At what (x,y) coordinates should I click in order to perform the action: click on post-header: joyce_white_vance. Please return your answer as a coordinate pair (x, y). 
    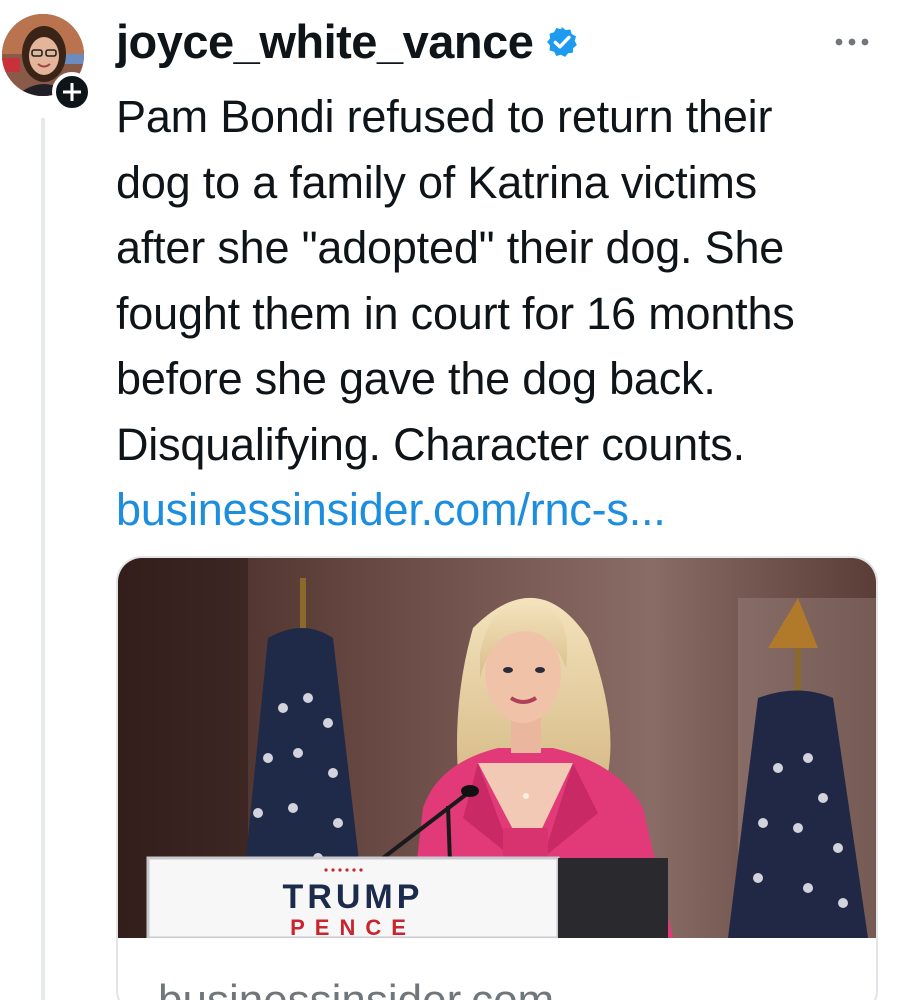
    Looking at the image, I should click on (347, 42).